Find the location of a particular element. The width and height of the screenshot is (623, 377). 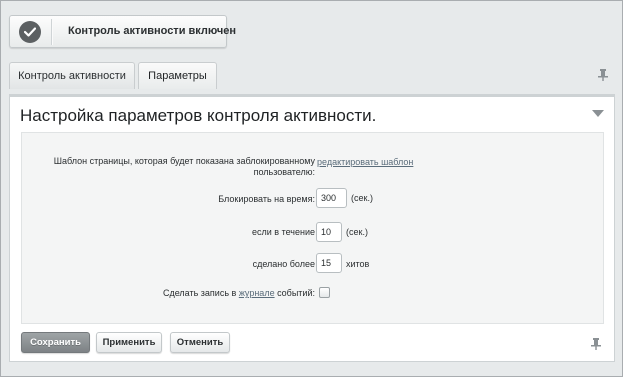

hits-input: 15 is located at coordinates (329, 263).